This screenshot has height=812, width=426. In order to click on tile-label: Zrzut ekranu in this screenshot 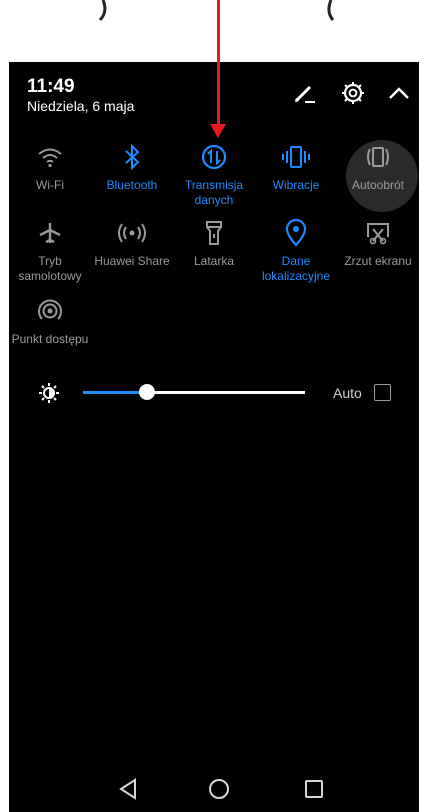, I will do `click(378, 261)`.